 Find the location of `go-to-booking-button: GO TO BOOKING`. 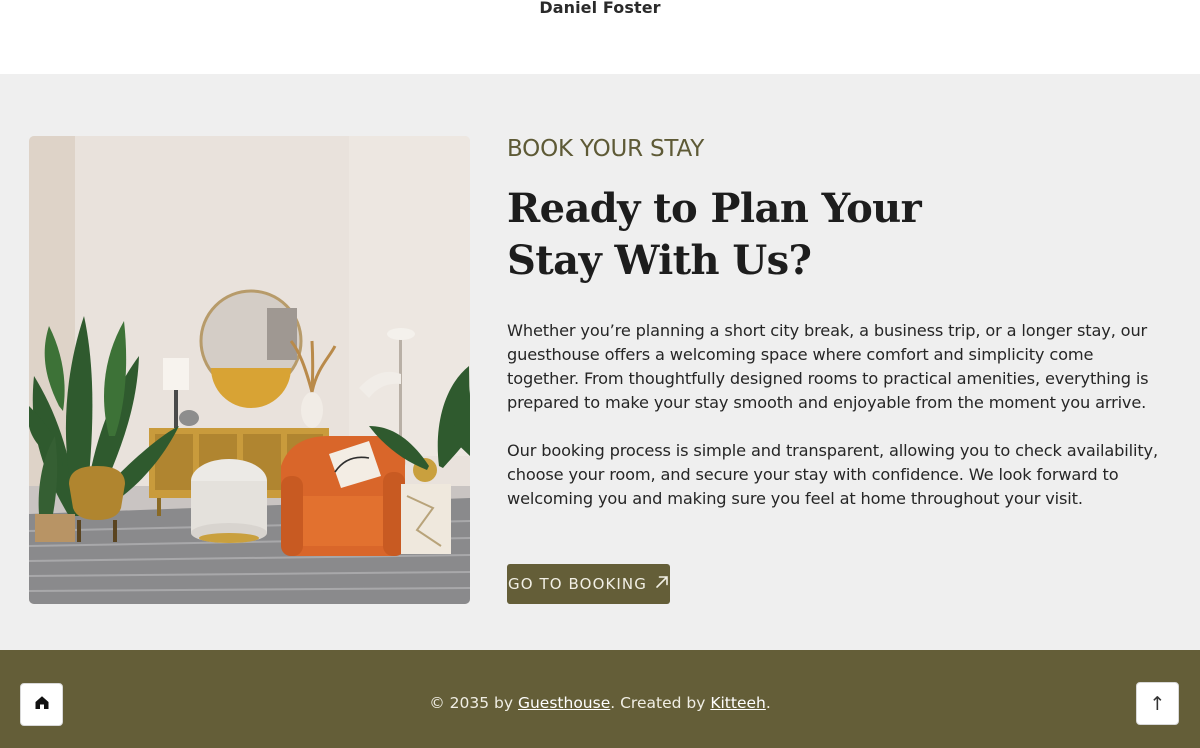

go-to-booking-button: GO TO BOOKING is located at coordinates (588, 584).